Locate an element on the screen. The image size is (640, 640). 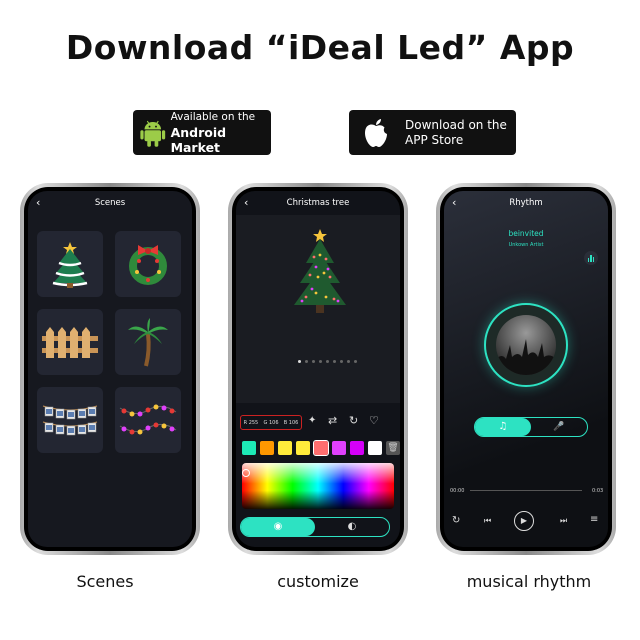
progress-track is located at coordinates (526, 490).